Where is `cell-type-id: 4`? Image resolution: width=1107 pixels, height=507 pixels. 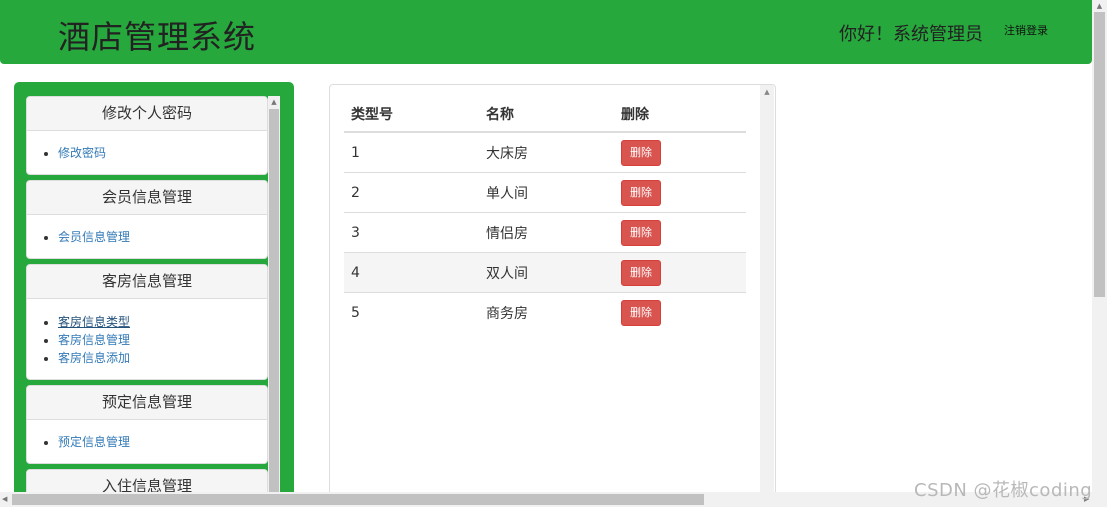
cell-type-id: 4 is located at coordinates (411, 272).